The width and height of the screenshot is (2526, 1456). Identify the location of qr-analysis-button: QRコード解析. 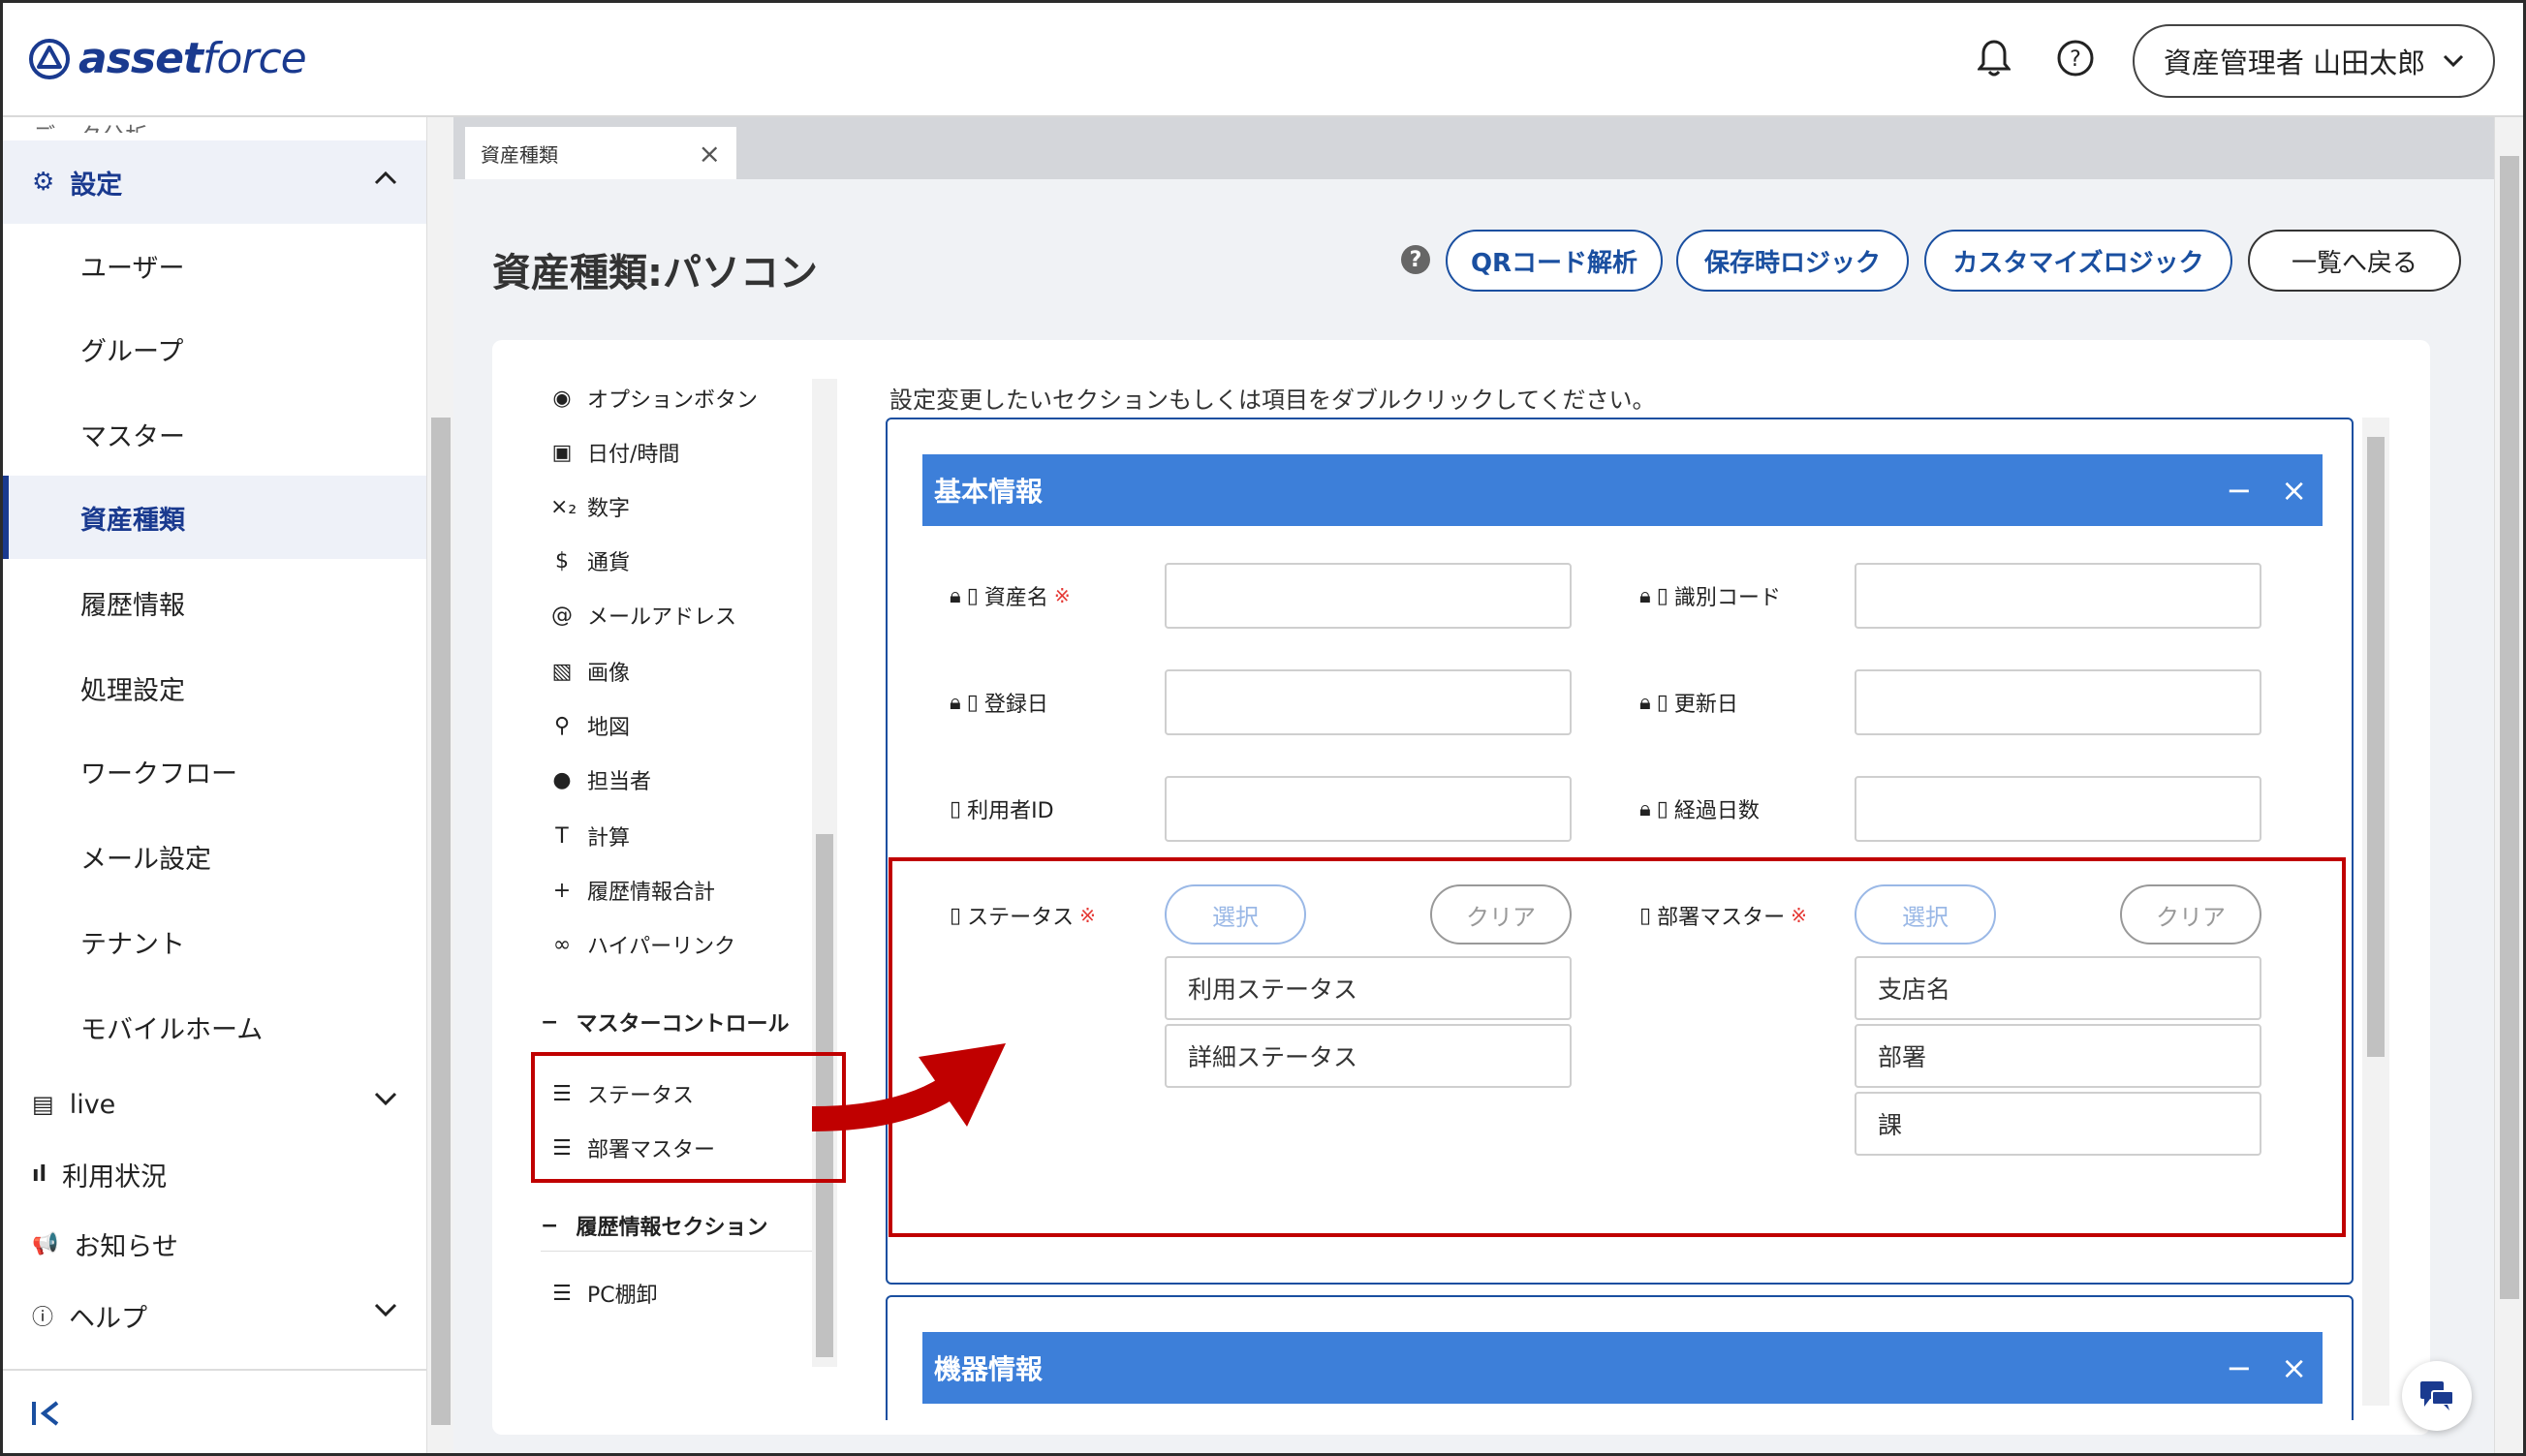
(1554, 261).